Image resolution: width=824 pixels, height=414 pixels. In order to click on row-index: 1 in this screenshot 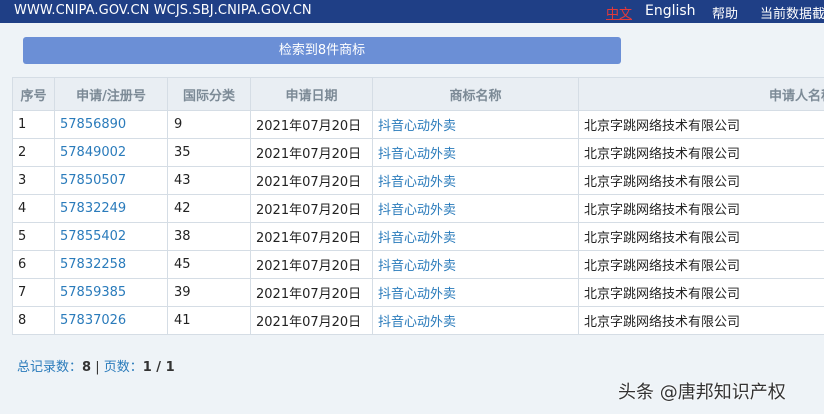, I will do `click(33, 124)`.